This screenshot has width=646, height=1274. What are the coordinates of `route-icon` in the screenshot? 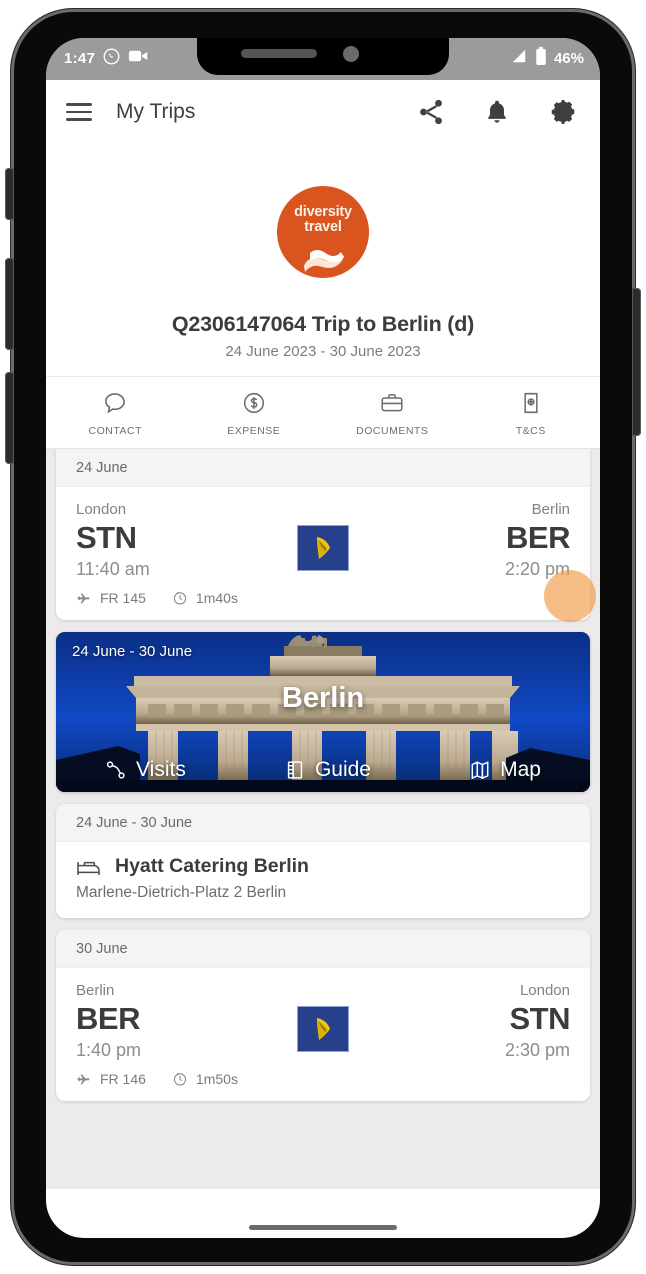 It's located at (116, 770).